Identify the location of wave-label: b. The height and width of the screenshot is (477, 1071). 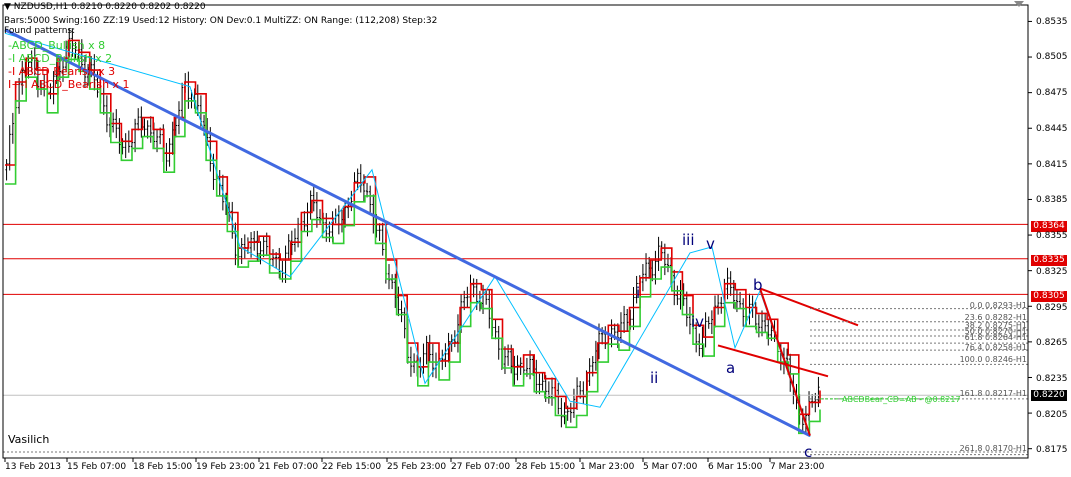
(758, 285).